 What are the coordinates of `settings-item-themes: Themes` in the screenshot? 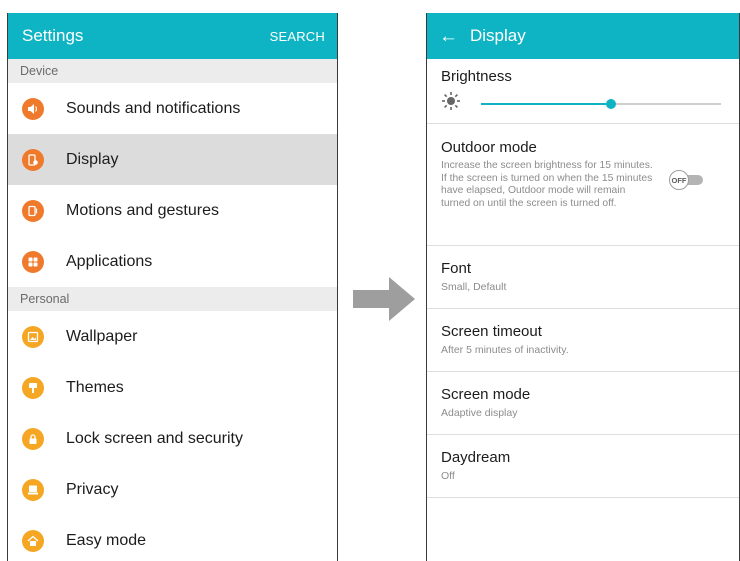 It's located at (172, 387).